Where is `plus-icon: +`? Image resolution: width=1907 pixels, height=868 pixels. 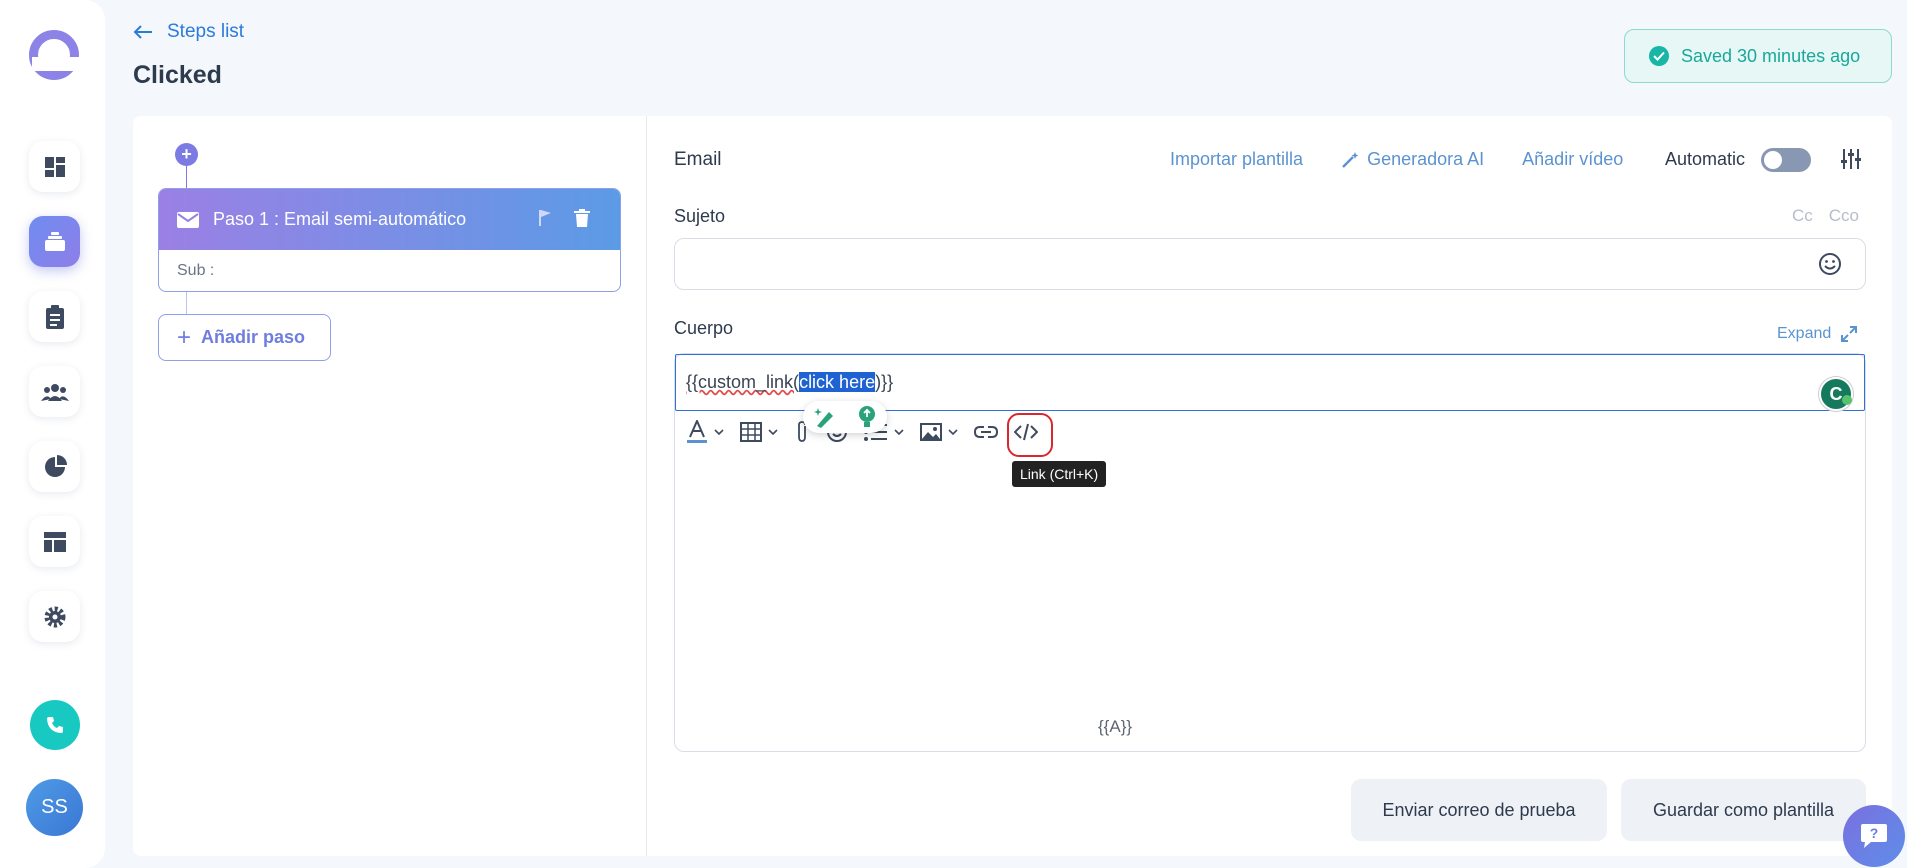
plus-icon: + is located at coordinates (184, 337).